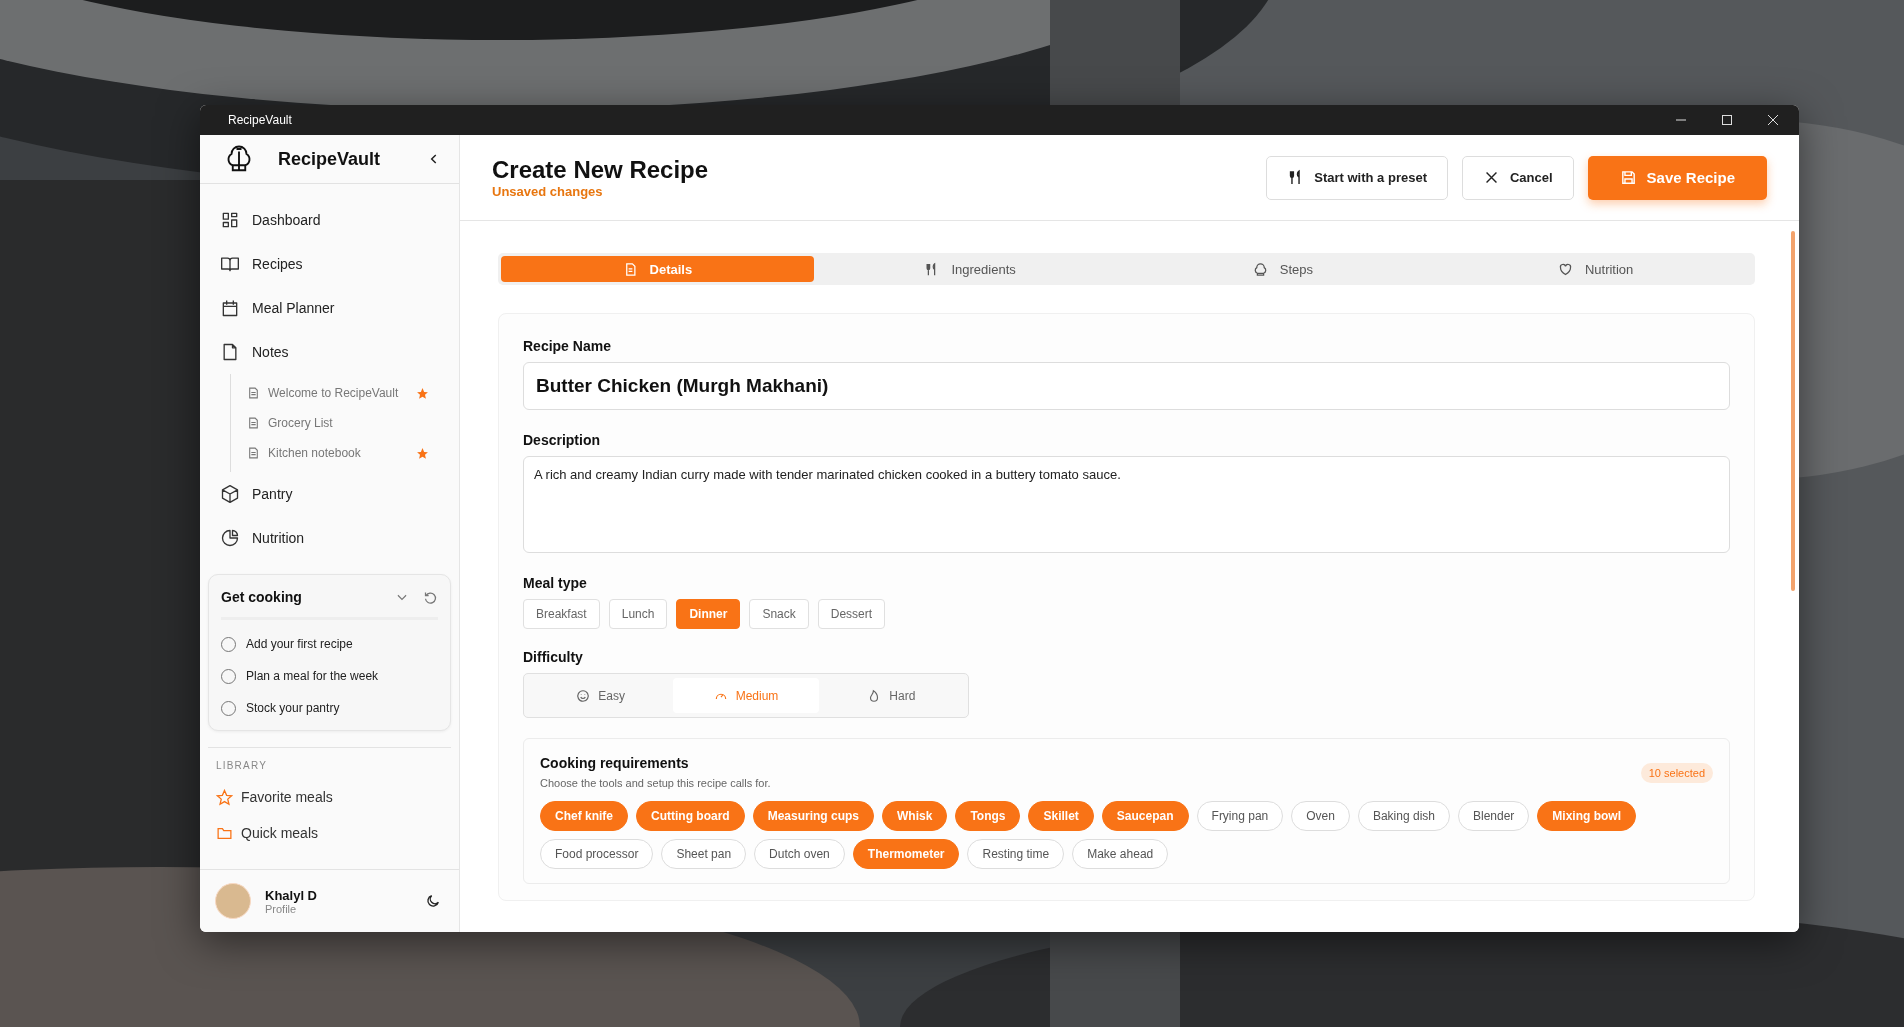  What do you see at coordinates (1565, 269) in the screenshot?
I see `heart-icon` at bounding box center [1565, 269].